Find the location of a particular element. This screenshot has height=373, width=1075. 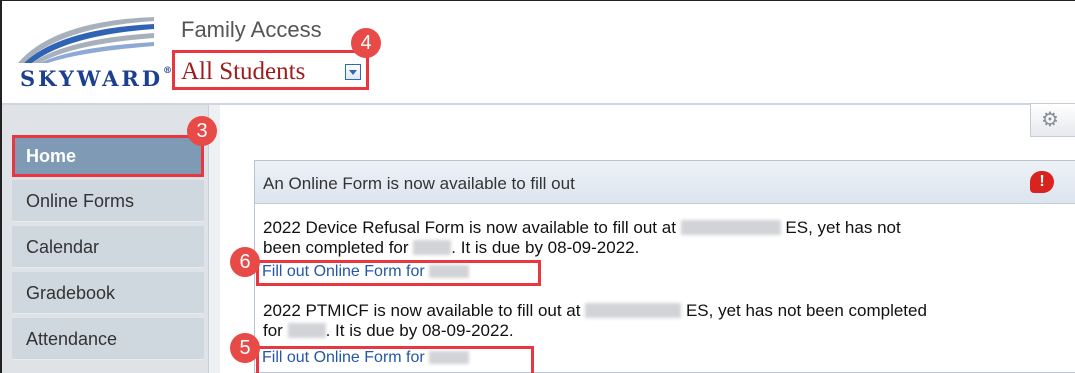

student-selector-label: All Students is located at coordinates (243, 71).